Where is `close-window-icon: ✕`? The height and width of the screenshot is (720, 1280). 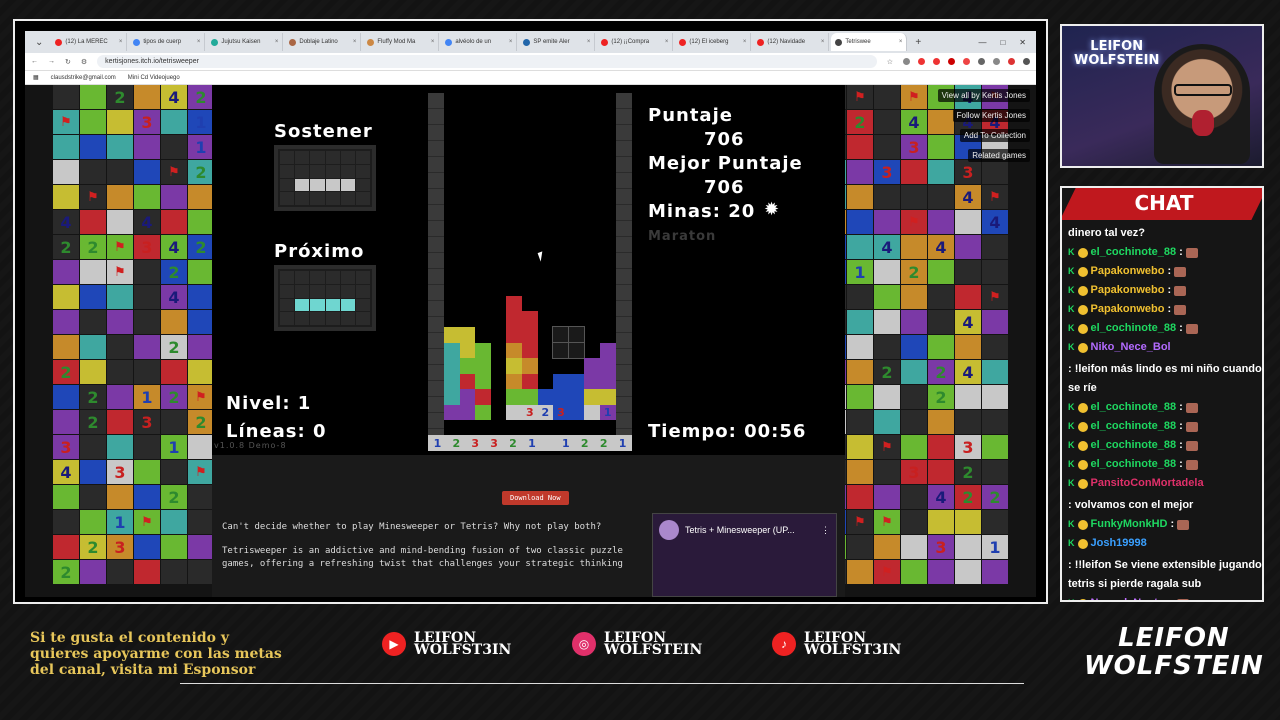
close-window-icon: ✕ is located at coordinates (1022, 42).